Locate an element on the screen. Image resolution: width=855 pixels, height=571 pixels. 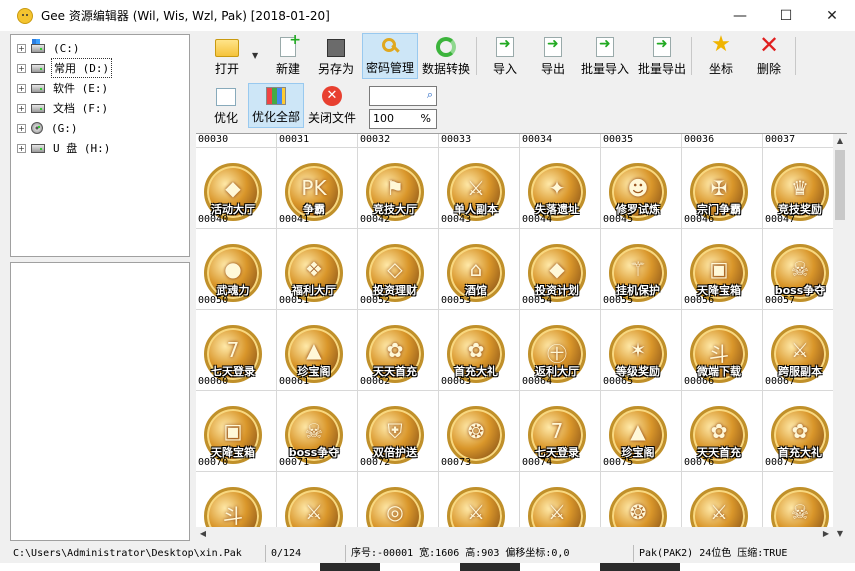
vertical-scrollbar: ▲ ▼ is located at coordinates (840, 337).